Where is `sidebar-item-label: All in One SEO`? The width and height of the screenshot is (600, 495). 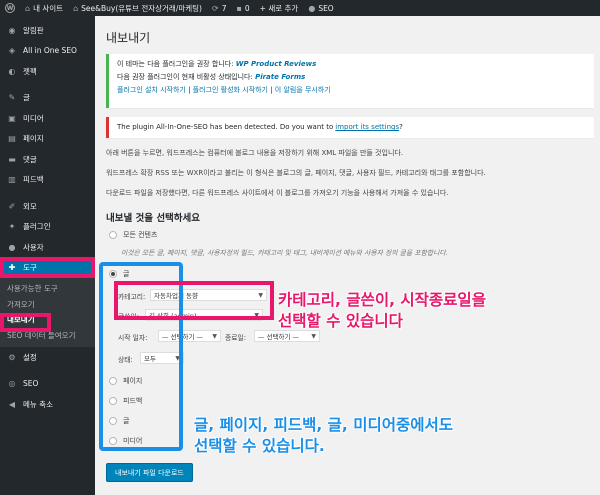
sidebar-item-label: All in One SEO is located at coordinates (50, 51).